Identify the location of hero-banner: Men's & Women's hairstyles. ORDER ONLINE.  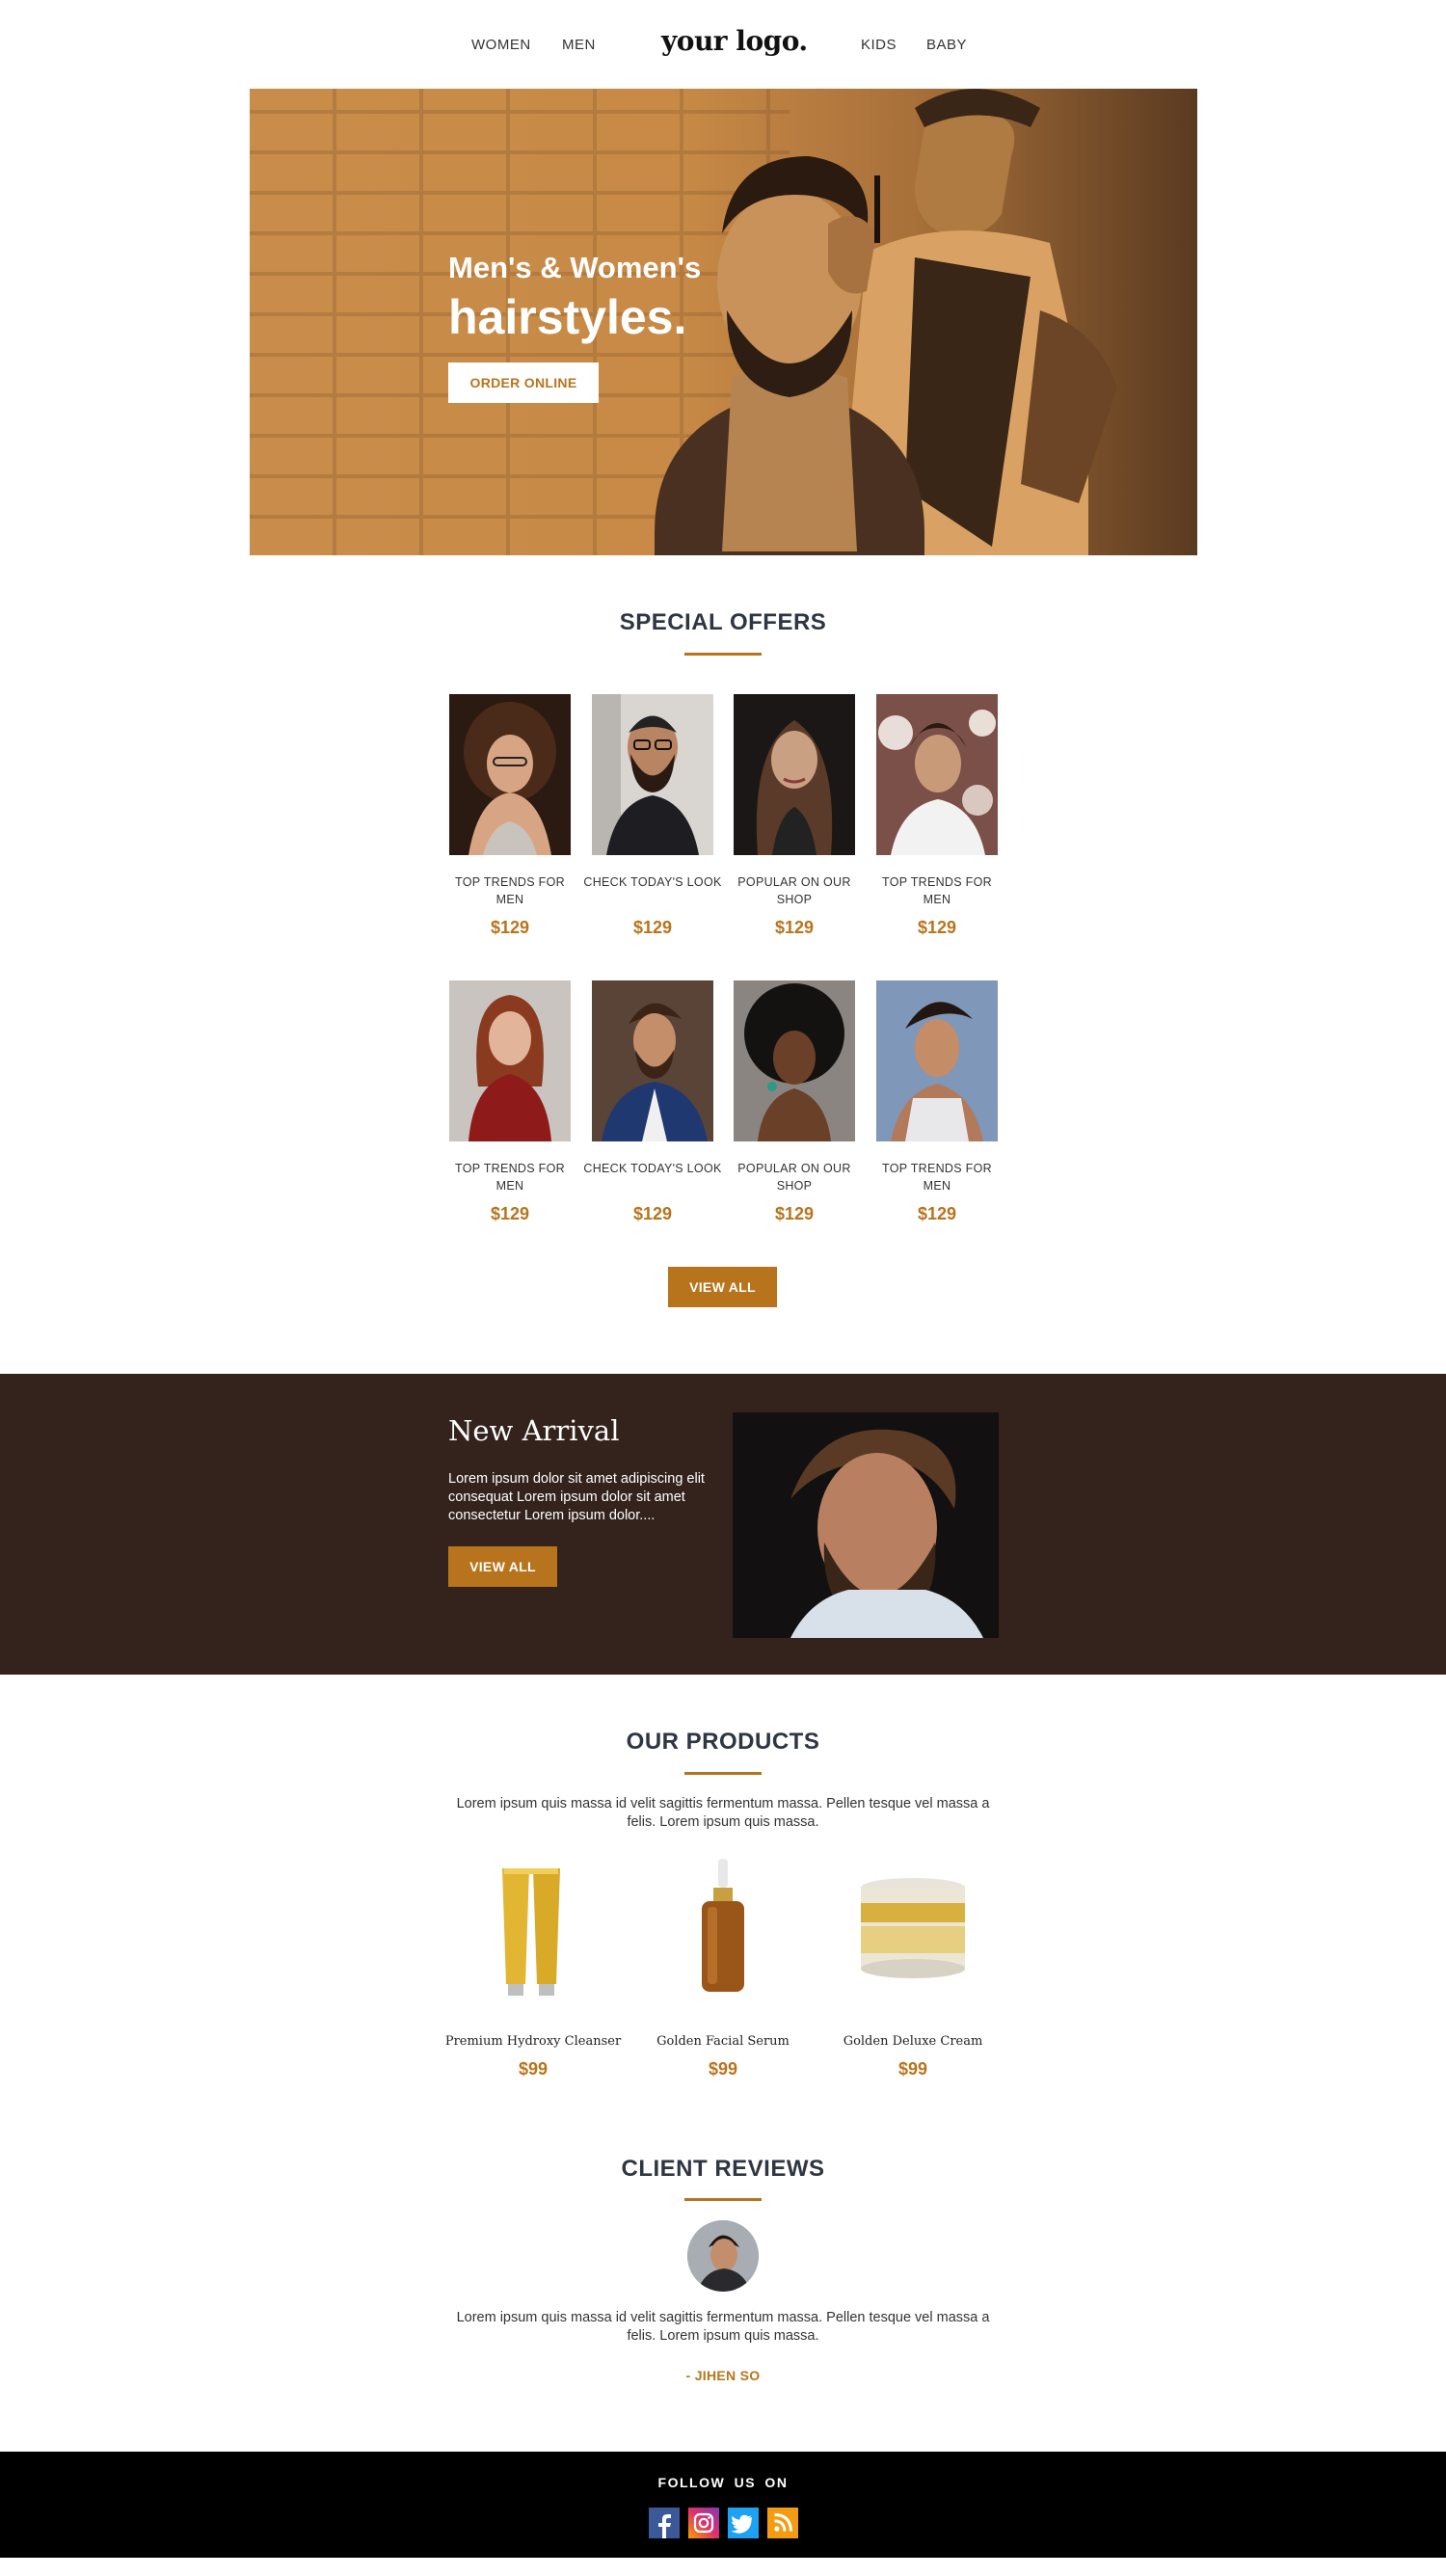
(723, 322).